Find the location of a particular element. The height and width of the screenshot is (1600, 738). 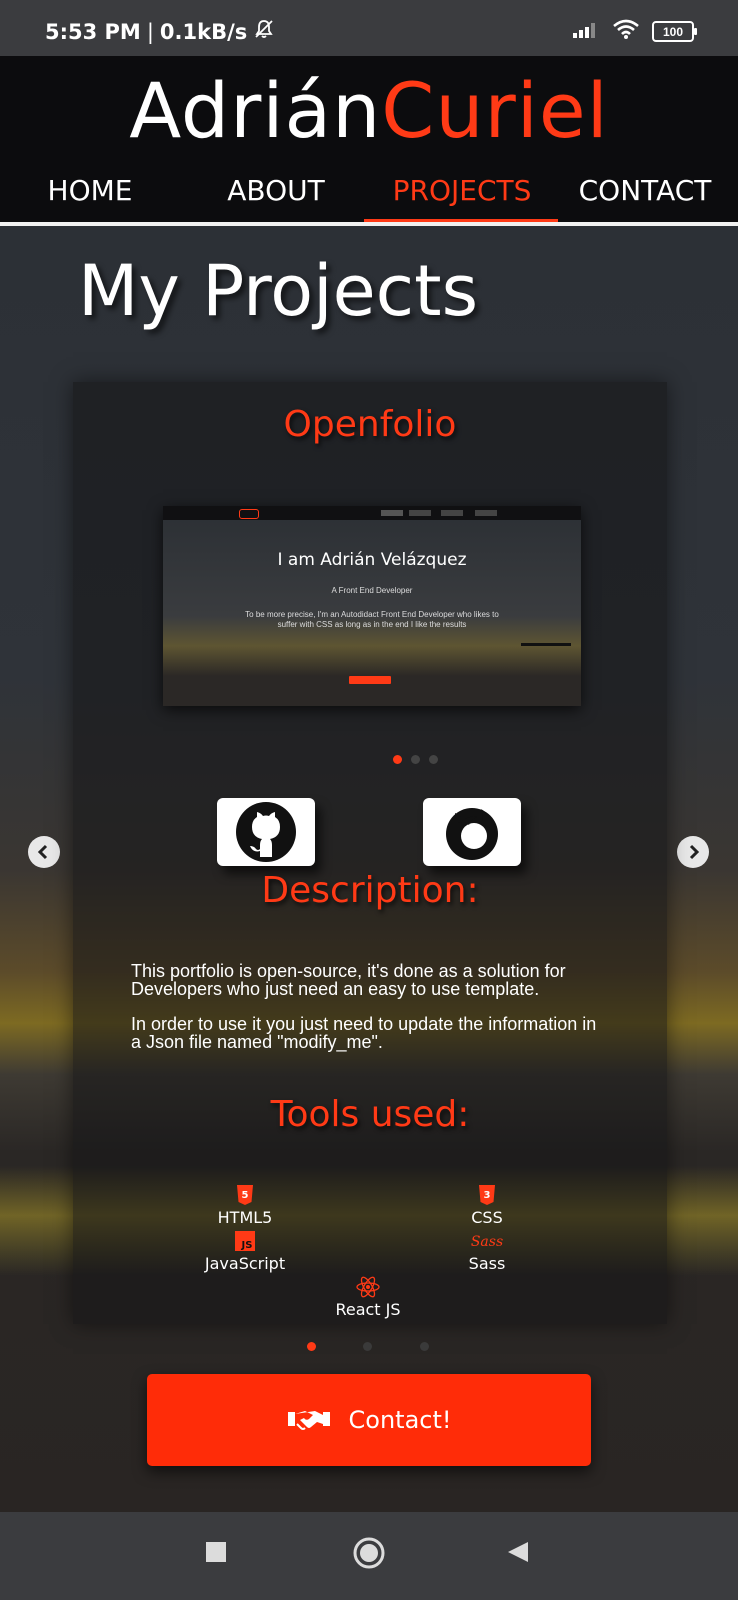

sass-icon: Sass is located at coordinates (487, 1242).